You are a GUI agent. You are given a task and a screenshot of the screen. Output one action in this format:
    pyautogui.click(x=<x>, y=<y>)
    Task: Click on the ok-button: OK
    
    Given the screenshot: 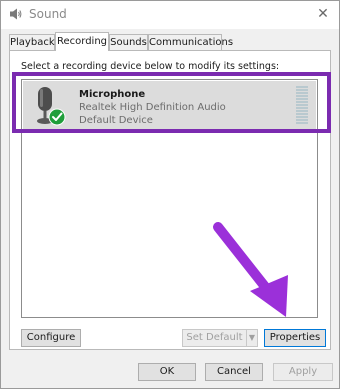 What is the action you would take?
    pyautogui.click(x=167, y=372)
    